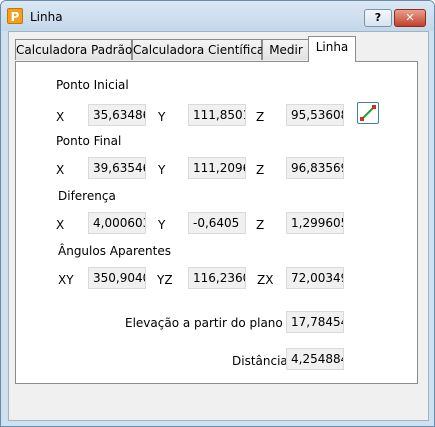 This screenshot has height=427, width=435. What do you see at coordinates (92, 85) in the screenshot?
I see `ponto-inicial-heading: Ponto Inicial` at bounding box center [92, 85].